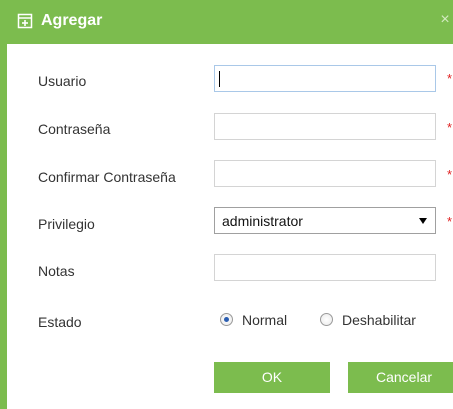 Image resolution: width=453 pixels, height=409 pixels. Describe the element at coordinates (423, 221) in the screenshot. I see `chevron-down-icon` at that location.